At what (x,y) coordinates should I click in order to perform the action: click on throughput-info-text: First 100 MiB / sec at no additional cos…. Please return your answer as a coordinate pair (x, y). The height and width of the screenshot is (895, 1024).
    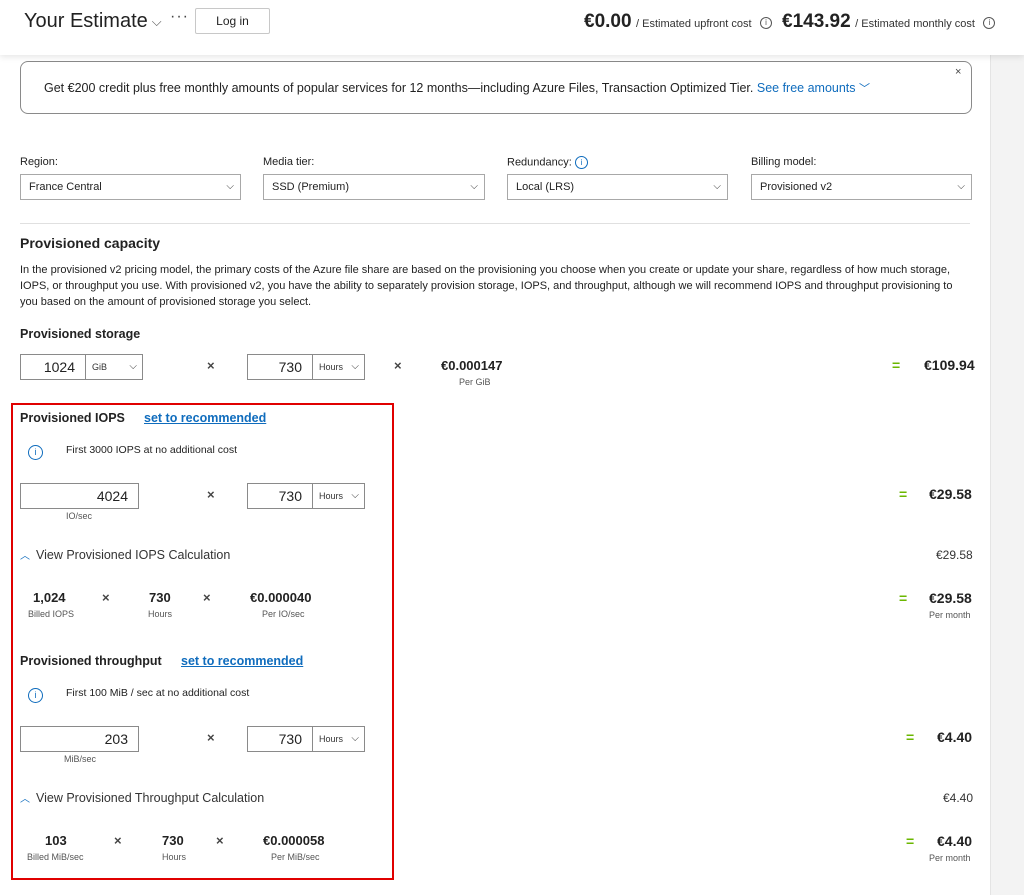
    Looking at the image, I should click on (158, 693).